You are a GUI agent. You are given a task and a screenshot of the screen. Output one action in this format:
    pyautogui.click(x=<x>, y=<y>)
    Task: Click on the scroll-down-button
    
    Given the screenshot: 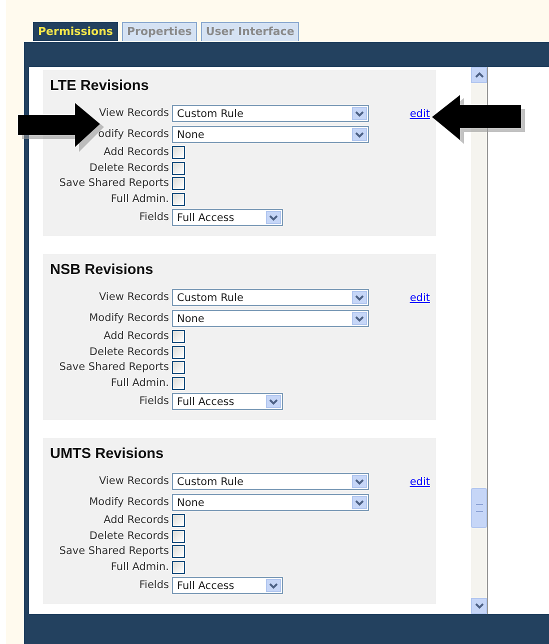 What is the action you would take?
    pyautogui.click(x=479, y=606)
    